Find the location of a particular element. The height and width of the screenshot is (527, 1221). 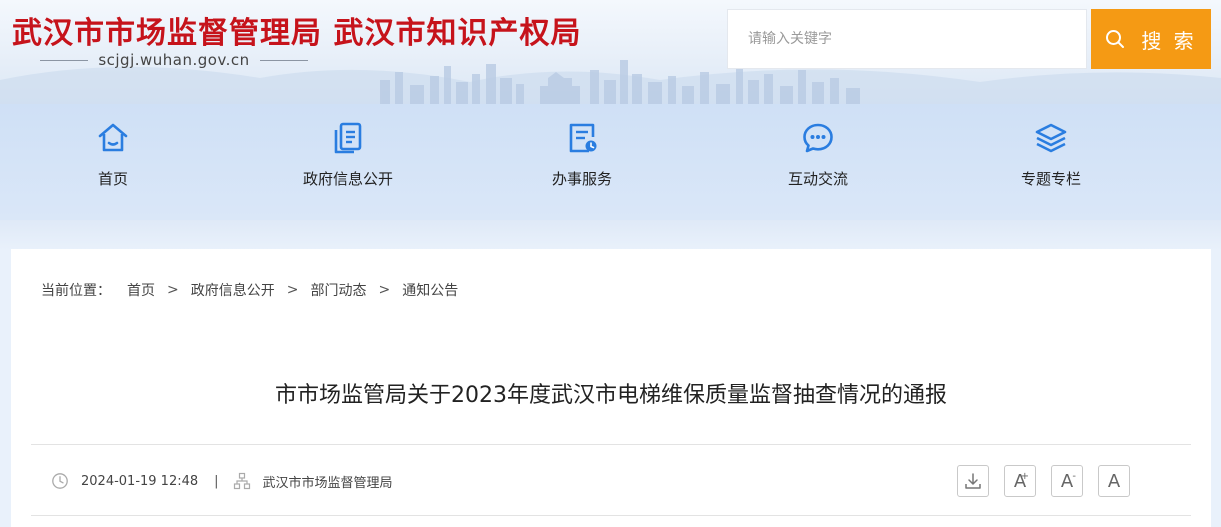

site-title: 武汉市市场监督管理局 武汉市知识产权局 is located at coordinates (296, 30).